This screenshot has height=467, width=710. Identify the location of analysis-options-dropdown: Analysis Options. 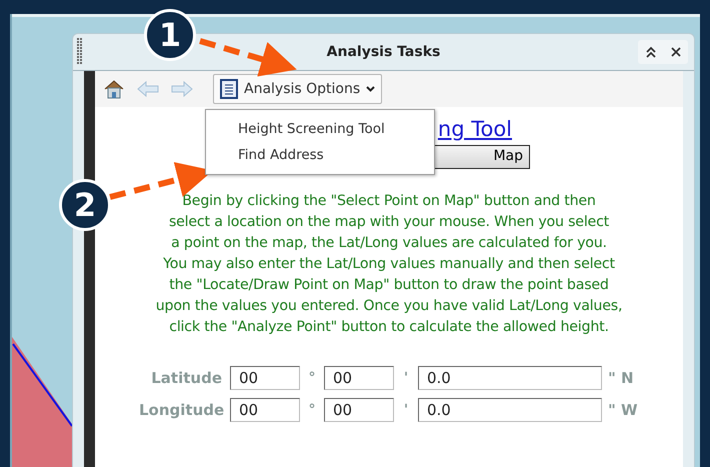
(297, 89).